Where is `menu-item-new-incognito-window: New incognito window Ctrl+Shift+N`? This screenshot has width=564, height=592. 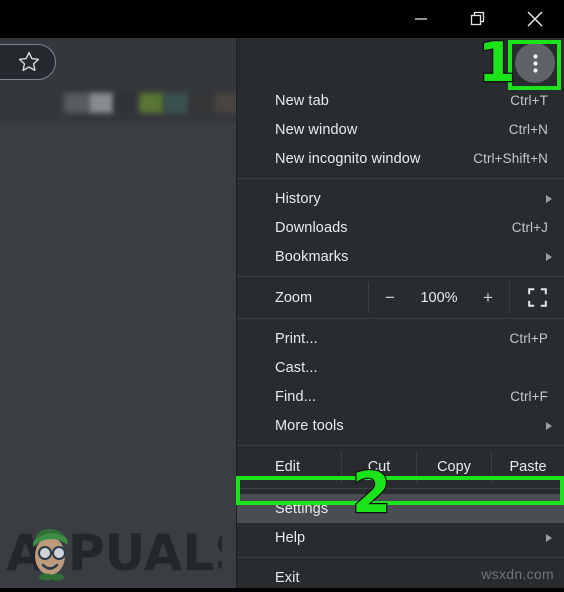 menu-item-new-incognito-window: New incognito window Ctrl+Shift+N is located at coordinates (400, 158).